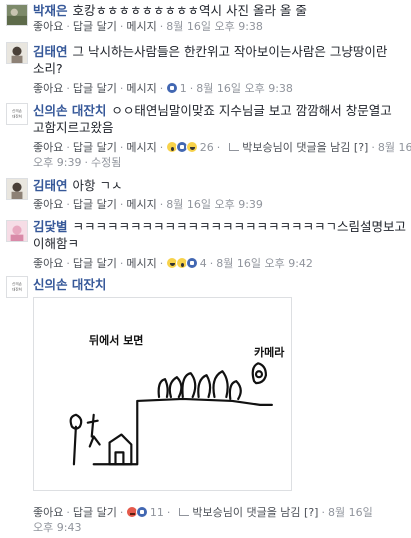 The image size is (411, 538). I want to click on timestamp: 8월 16일 오후 9:42, so click(264, 263).